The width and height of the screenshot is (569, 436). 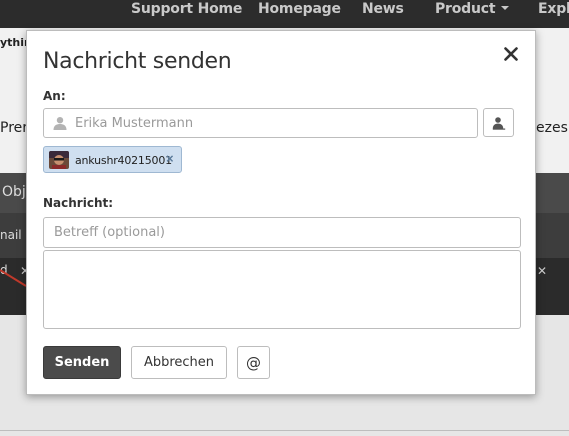 I want to click on avatar, so click(x=59, y=160).